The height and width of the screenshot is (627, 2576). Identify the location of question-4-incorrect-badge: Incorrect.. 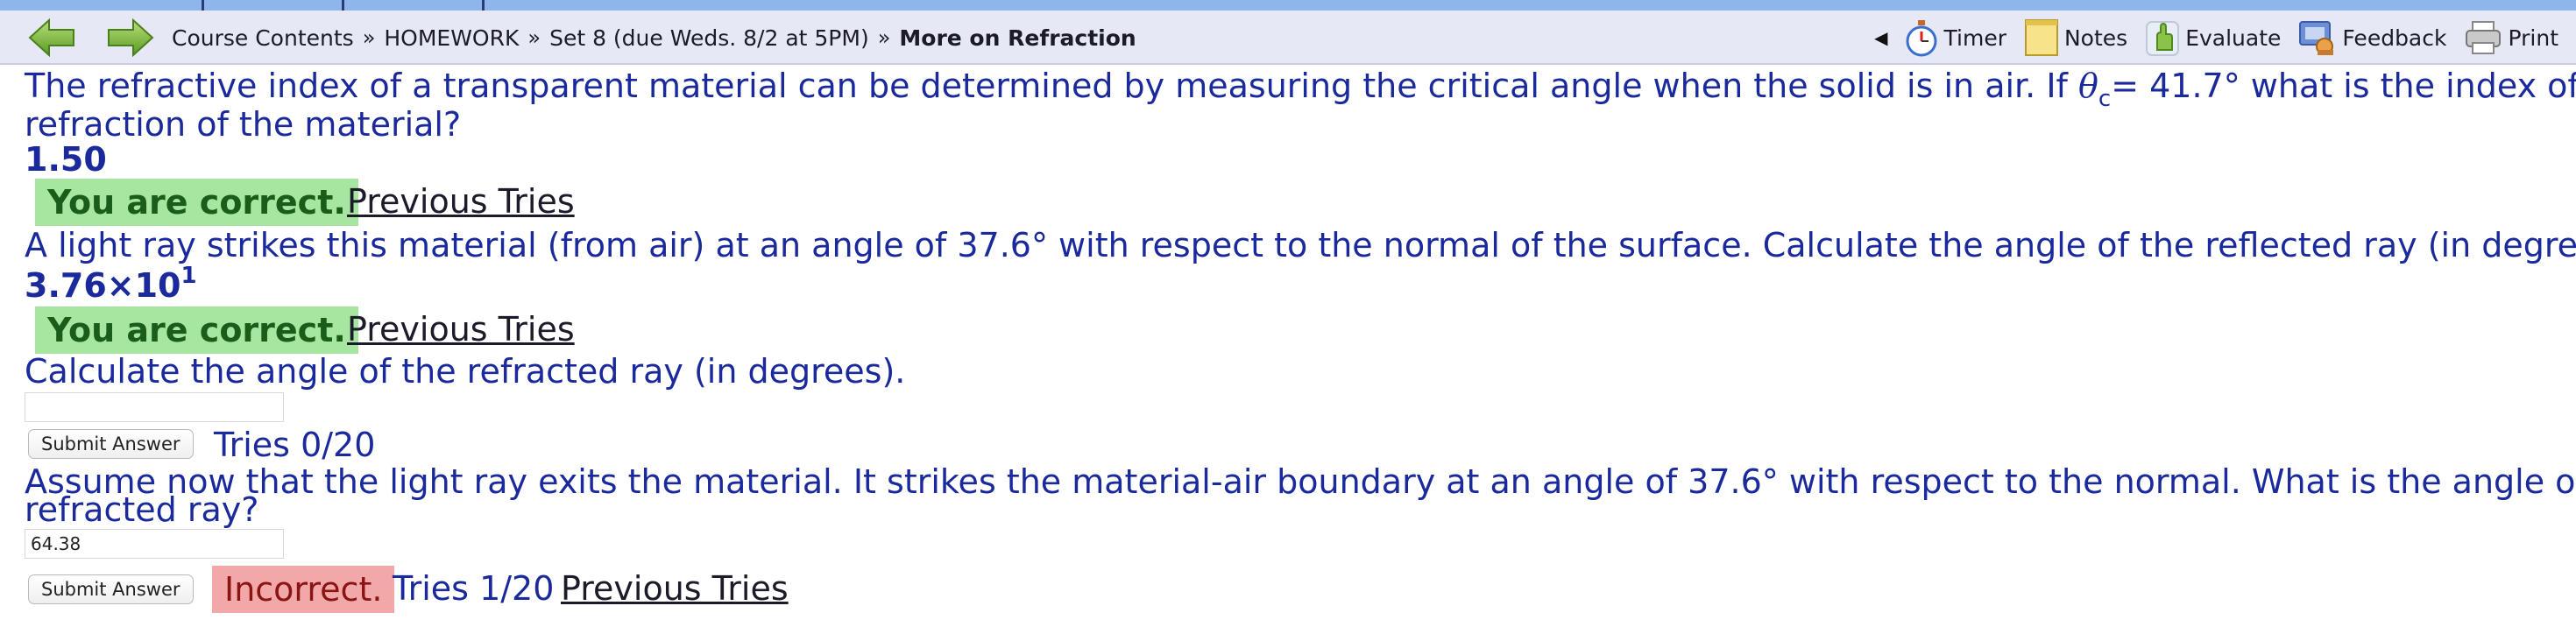
(303, 589).